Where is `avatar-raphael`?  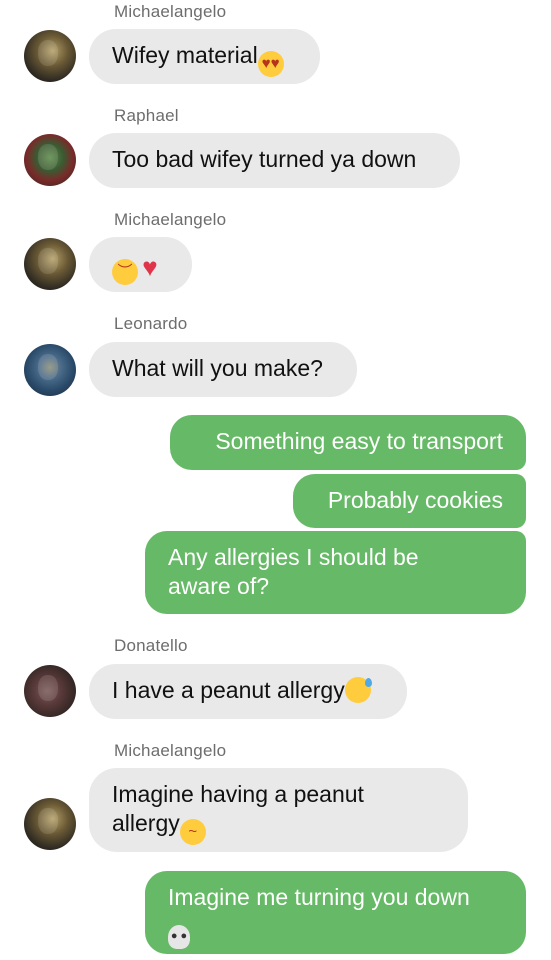 avatar-raphael is located at coordinates (50, 160).